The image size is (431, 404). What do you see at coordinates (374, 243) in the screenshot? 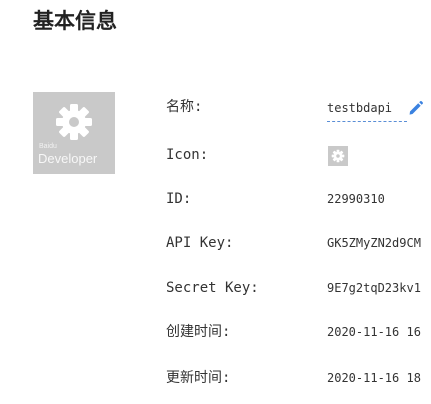
I see `api-key-value: GK5ZMyZN2d9CM` at bounding box center [374, 243].